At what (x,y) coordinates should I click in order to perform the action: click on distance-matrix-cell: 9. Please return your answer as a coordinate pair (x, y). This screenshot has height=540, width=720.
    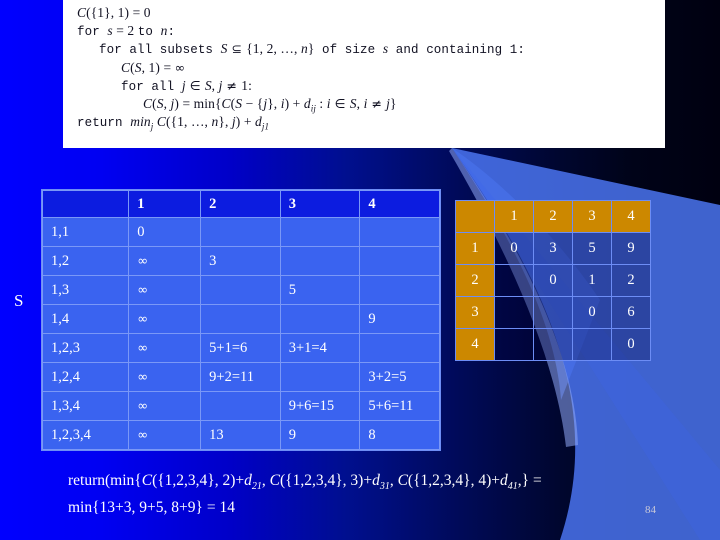
    Looking at the image, I should click on (631, 248).